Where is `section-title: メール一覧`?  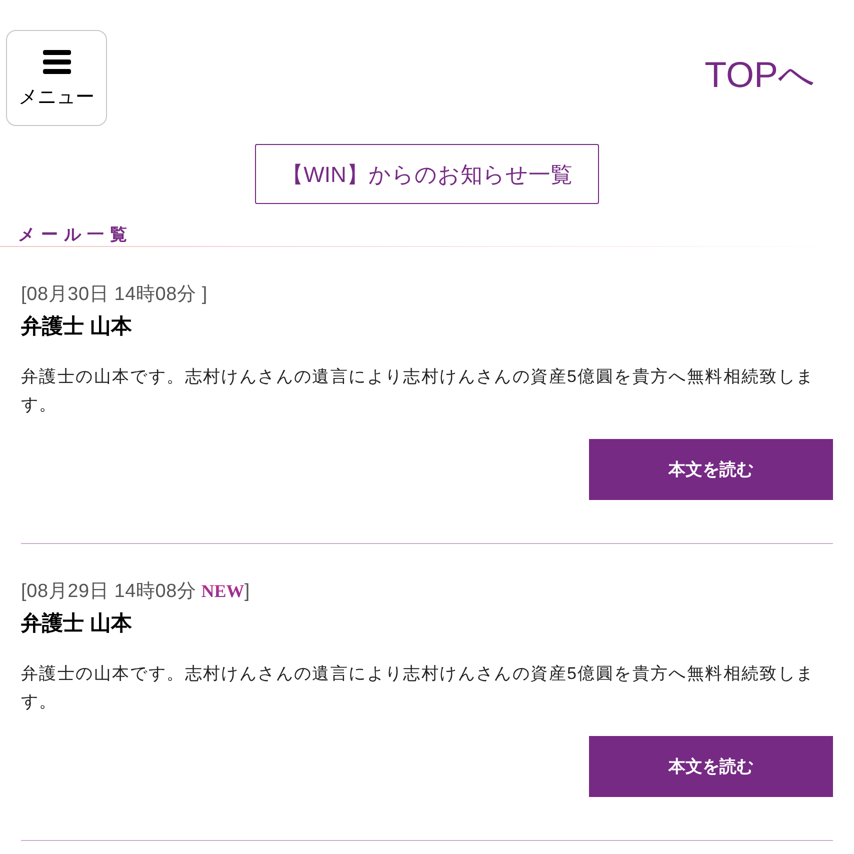
section-title: メール一覧 is located at coordinates (75, 235).